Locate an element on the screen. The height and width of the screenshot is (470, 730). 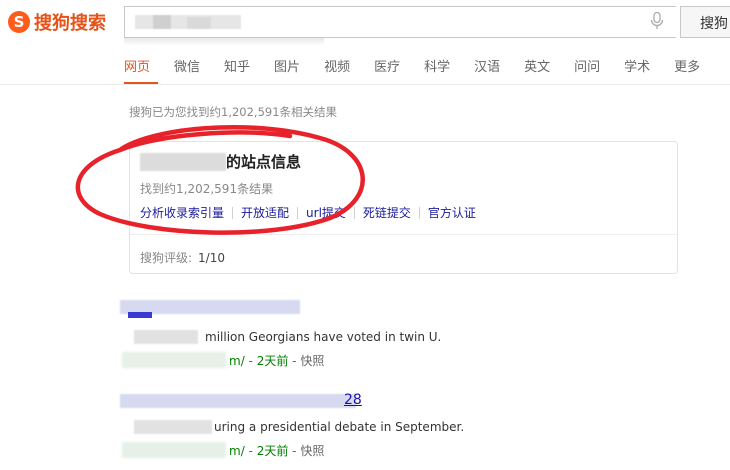
tab-8: 英文 is located at coordinates (537, 68).